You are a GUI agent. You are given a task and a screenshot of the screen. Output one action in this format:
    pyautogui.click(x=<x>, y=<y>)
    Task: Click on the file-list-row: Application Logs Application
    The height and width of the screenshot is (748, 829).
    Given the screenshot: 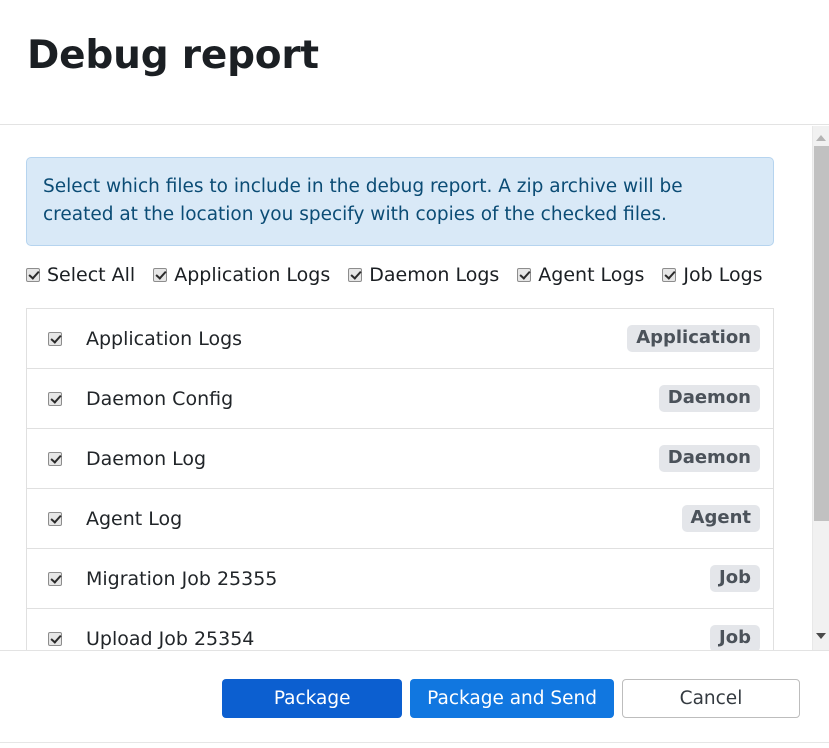 What is the action you would take?
    pyautogui.click(x=400, y=339)
    